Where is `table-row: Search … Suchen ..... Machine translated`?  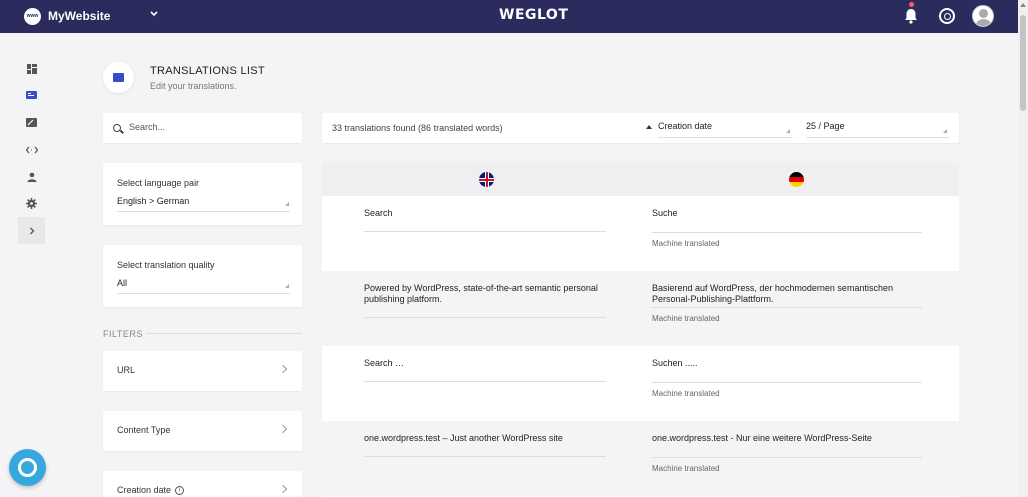
table-row: Search … Suchen ..... Machine translated is located at coordinates (640, 383).